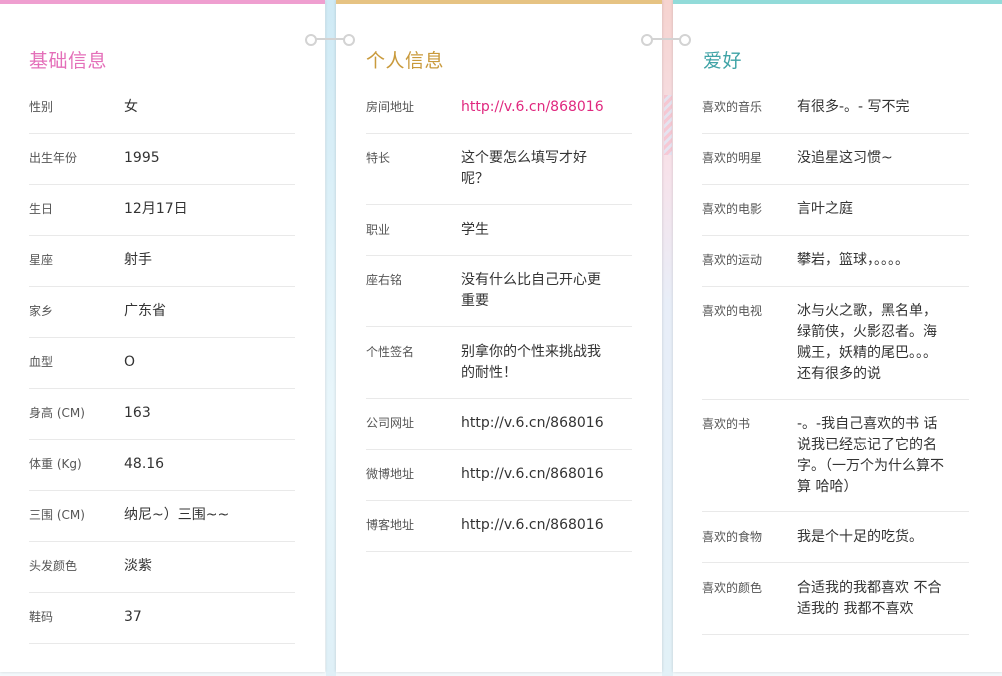 This screenshot has width=1002, height=676. I want to click on field-value: 淡紫, so click(138, 566).